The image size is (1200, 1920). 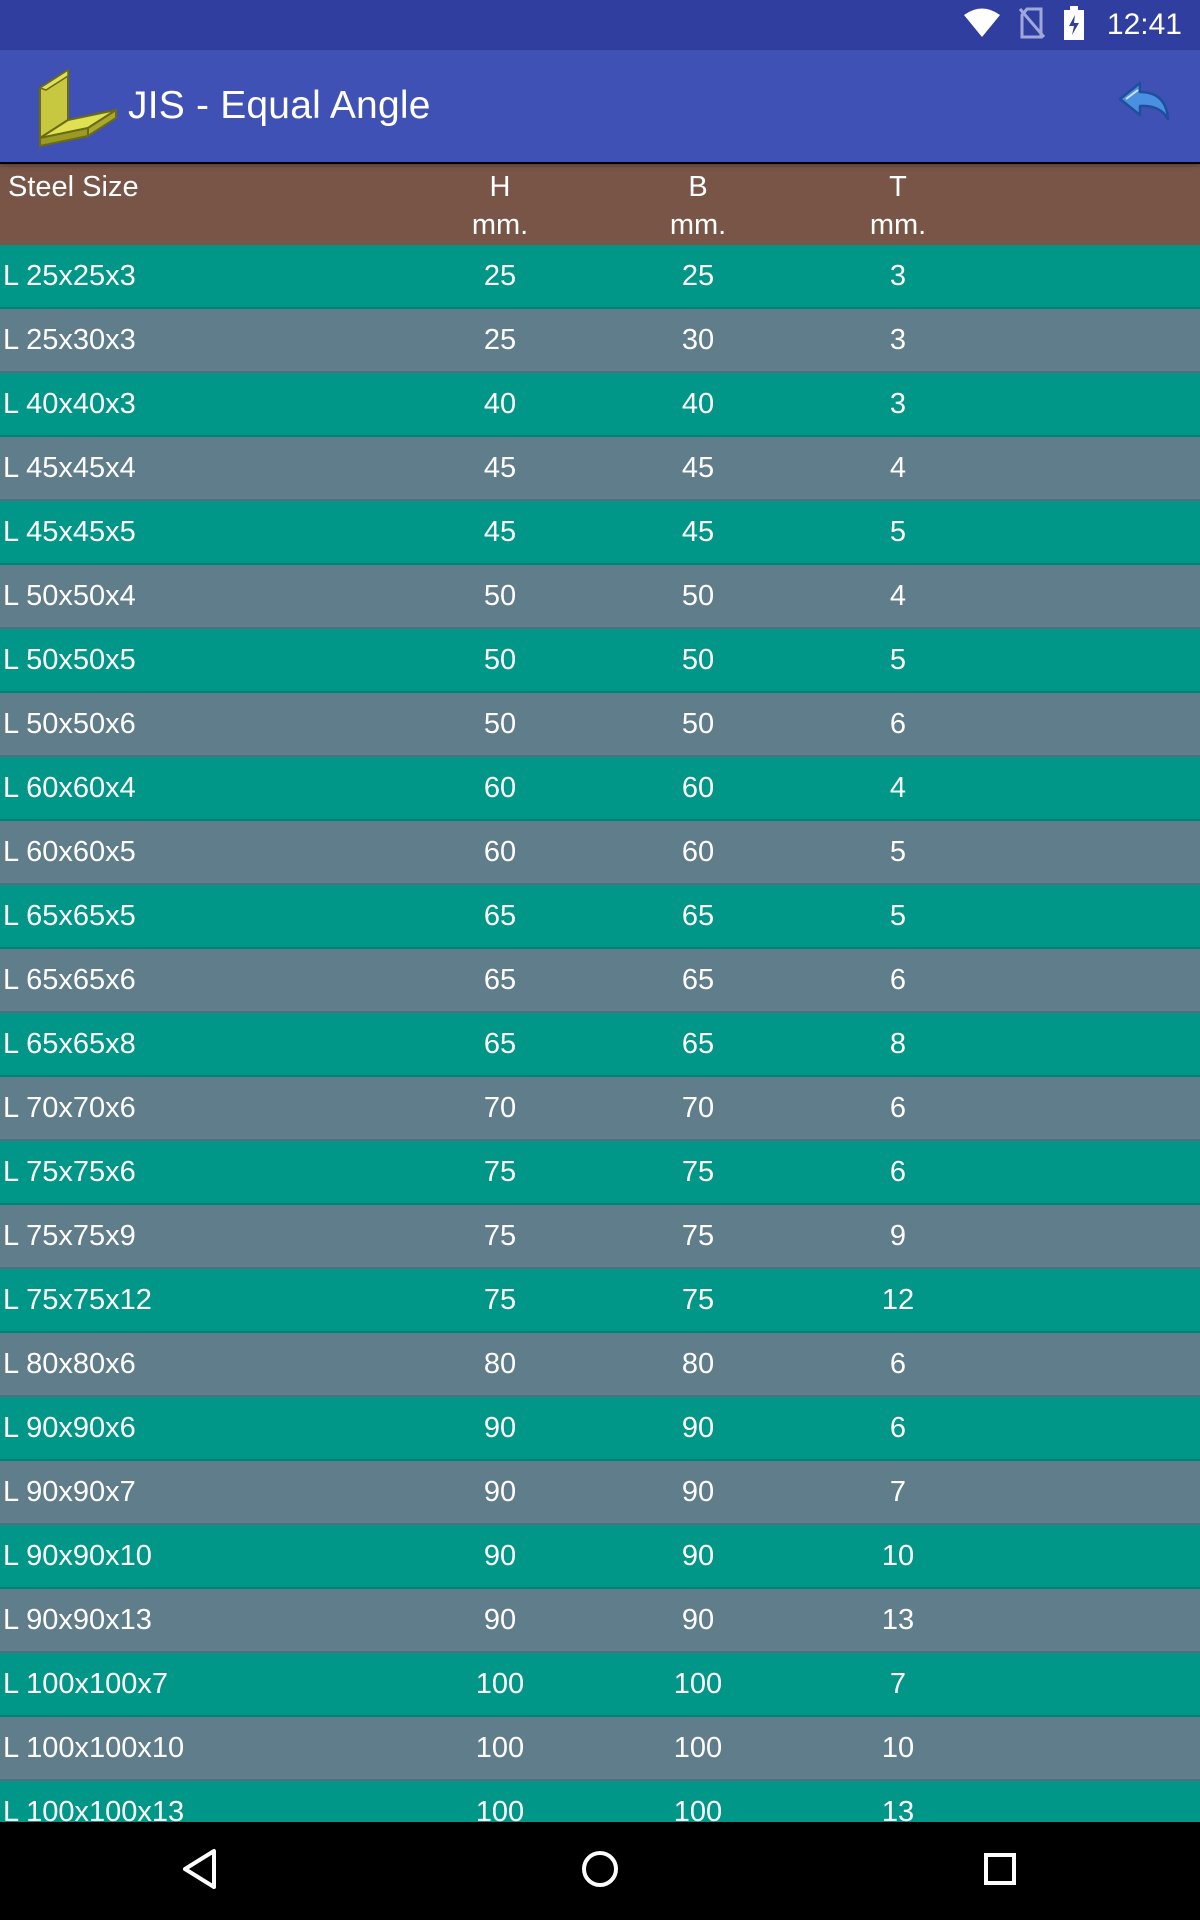 I want to click on home-circle-icon, so click(x=600, y=1871).